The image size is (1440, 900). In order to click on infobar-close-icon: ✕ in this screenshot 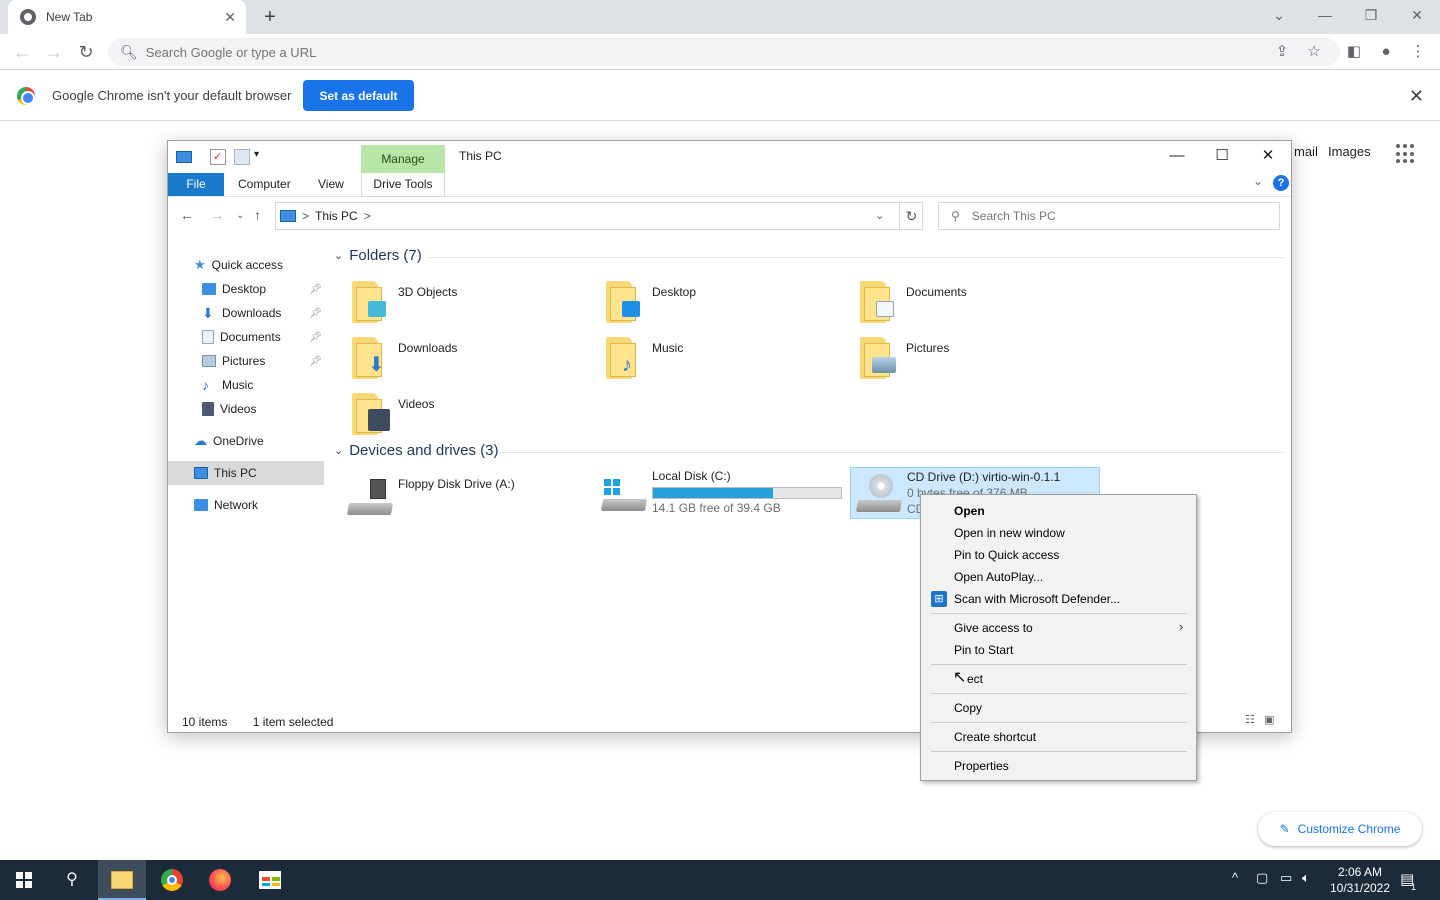, I will do `click(1416, 96)`.